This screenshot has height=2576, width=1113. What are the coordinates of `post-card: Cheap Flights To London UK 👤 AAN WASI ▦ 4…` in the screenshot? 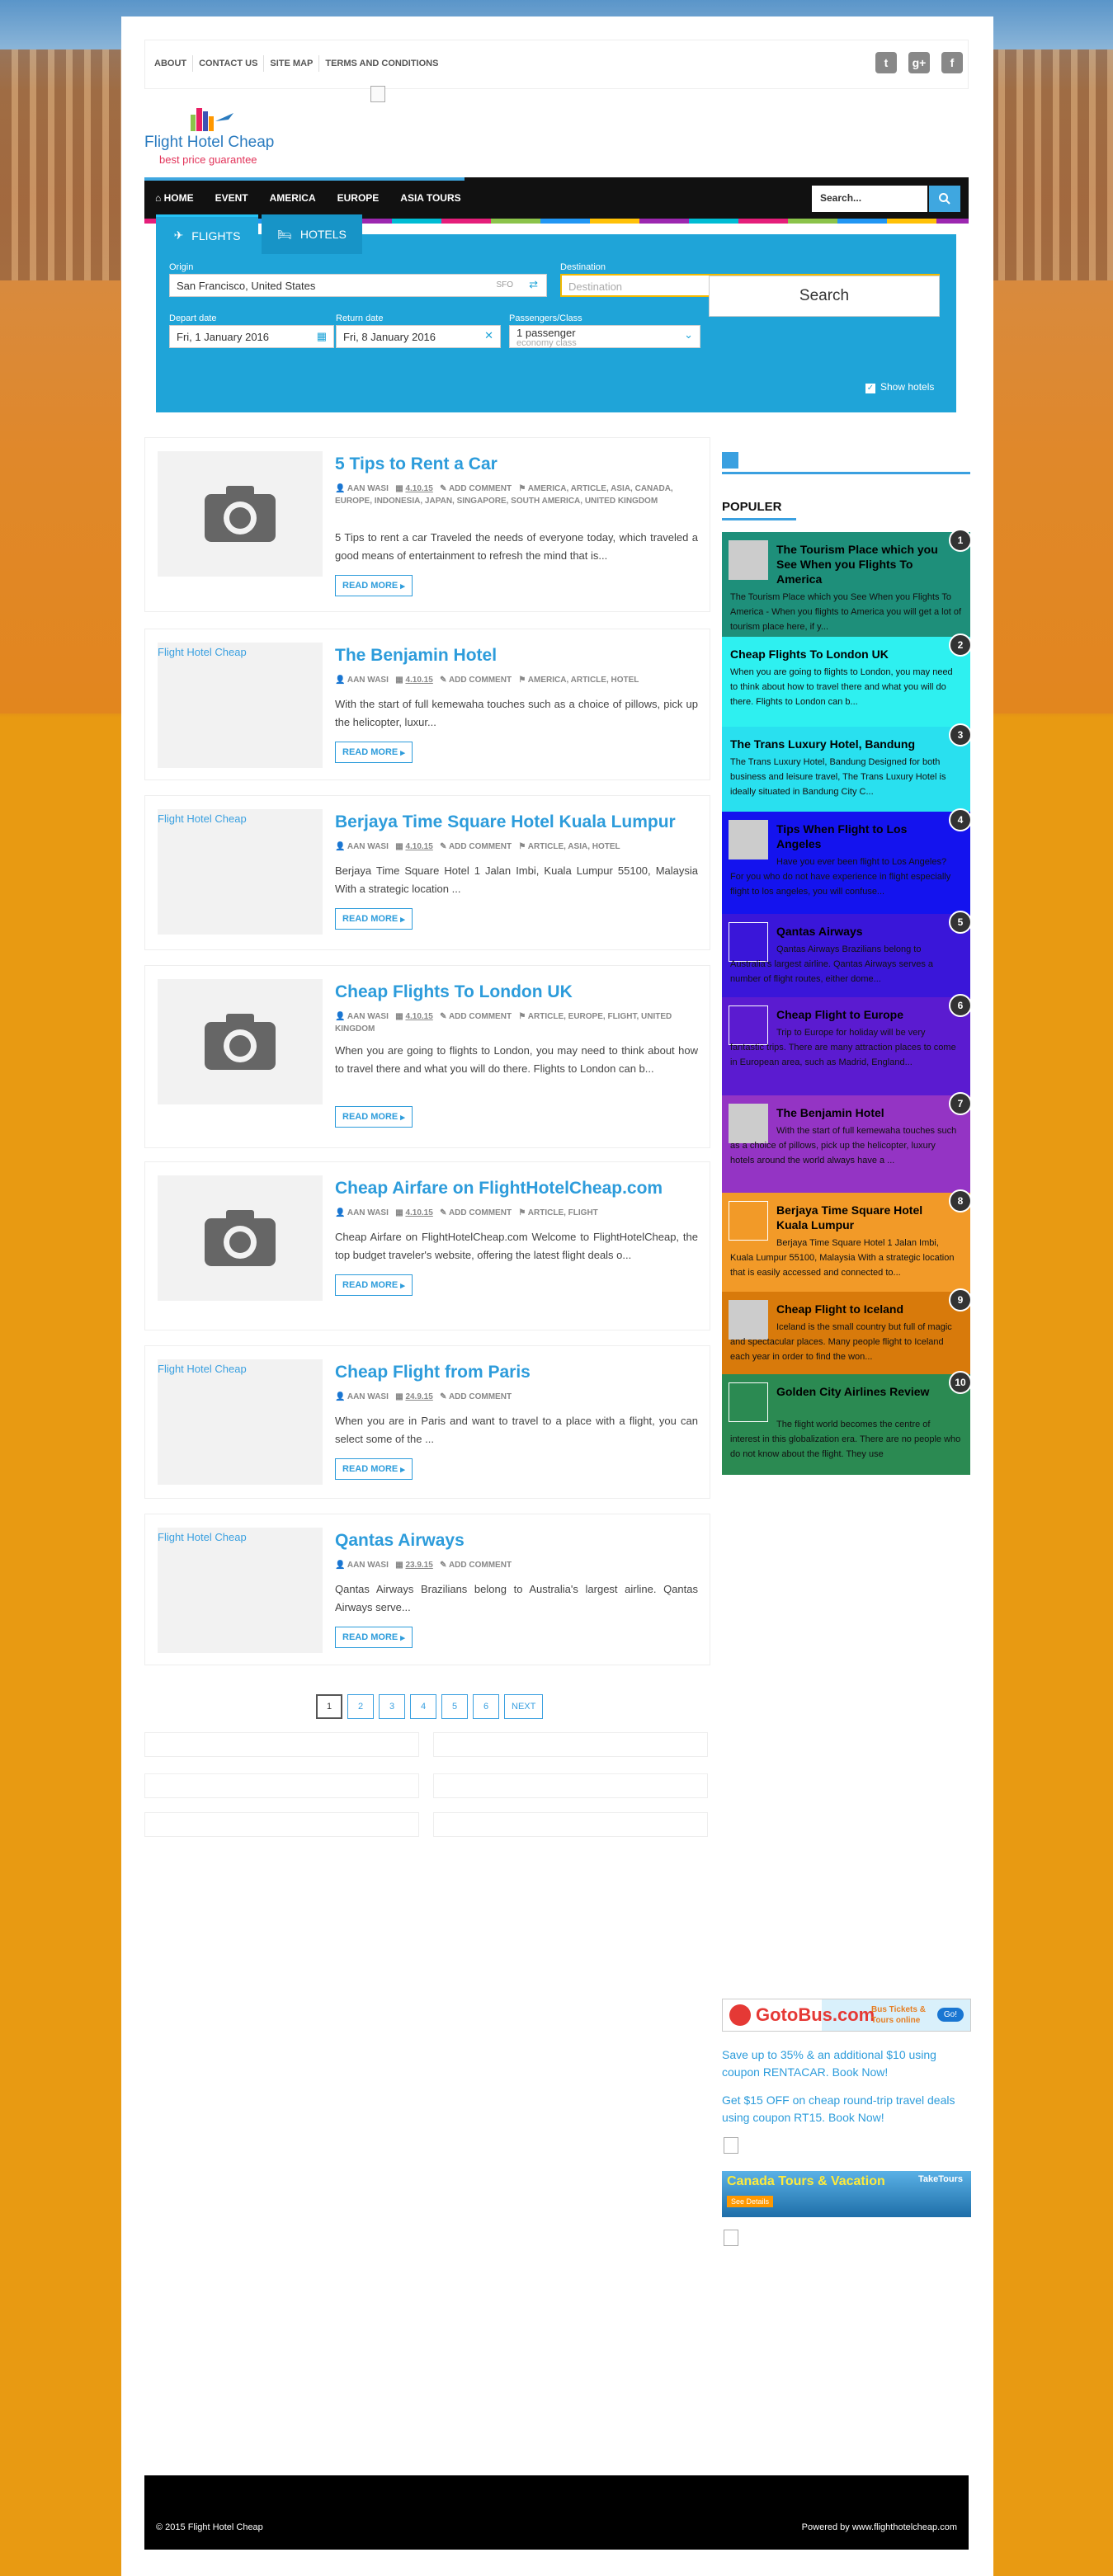 It's located at (427, 1056).